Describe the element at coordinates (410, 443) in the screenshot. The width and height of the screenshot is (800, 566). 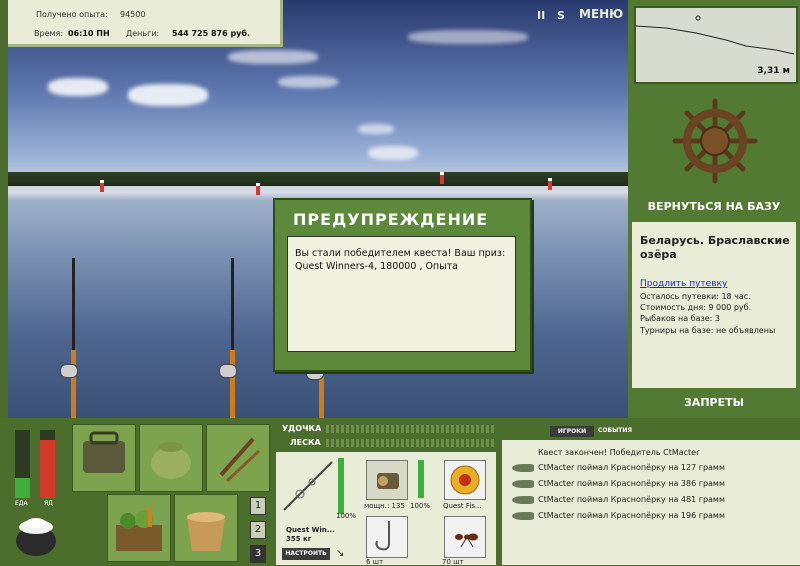
I see `line-tension-bar` at that location.